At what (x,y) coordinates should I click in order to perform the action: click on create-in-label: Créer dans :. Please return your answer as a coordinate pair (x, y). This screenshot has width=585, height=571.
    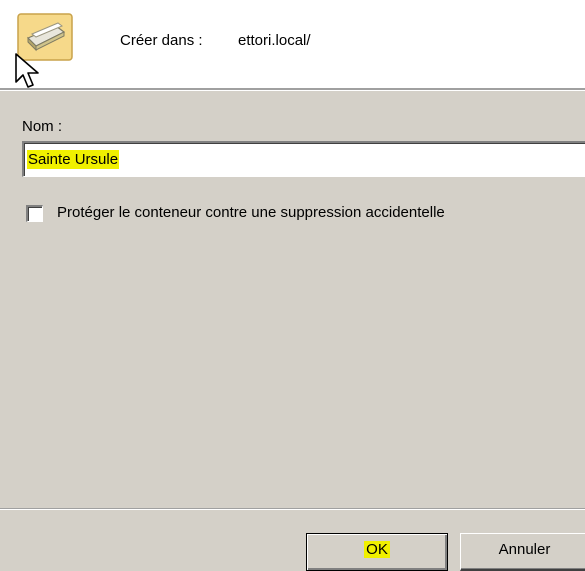
    Looking at the image, I should click on (161, 40).